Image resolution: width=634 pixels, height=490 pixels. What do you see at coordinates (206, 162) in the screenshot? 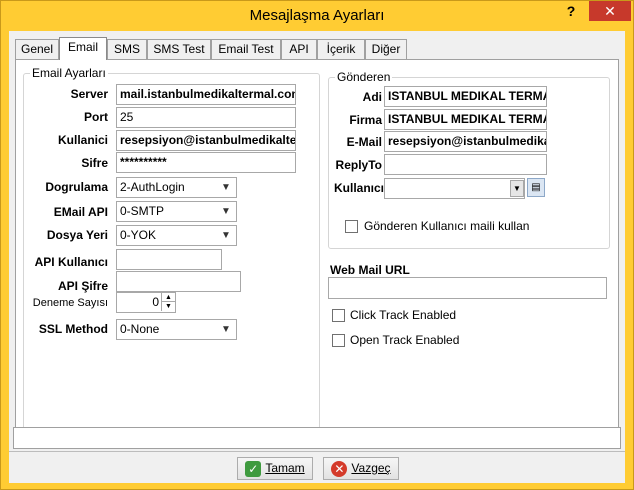
I see `password-input: **********` at bounding box center [206, 162].